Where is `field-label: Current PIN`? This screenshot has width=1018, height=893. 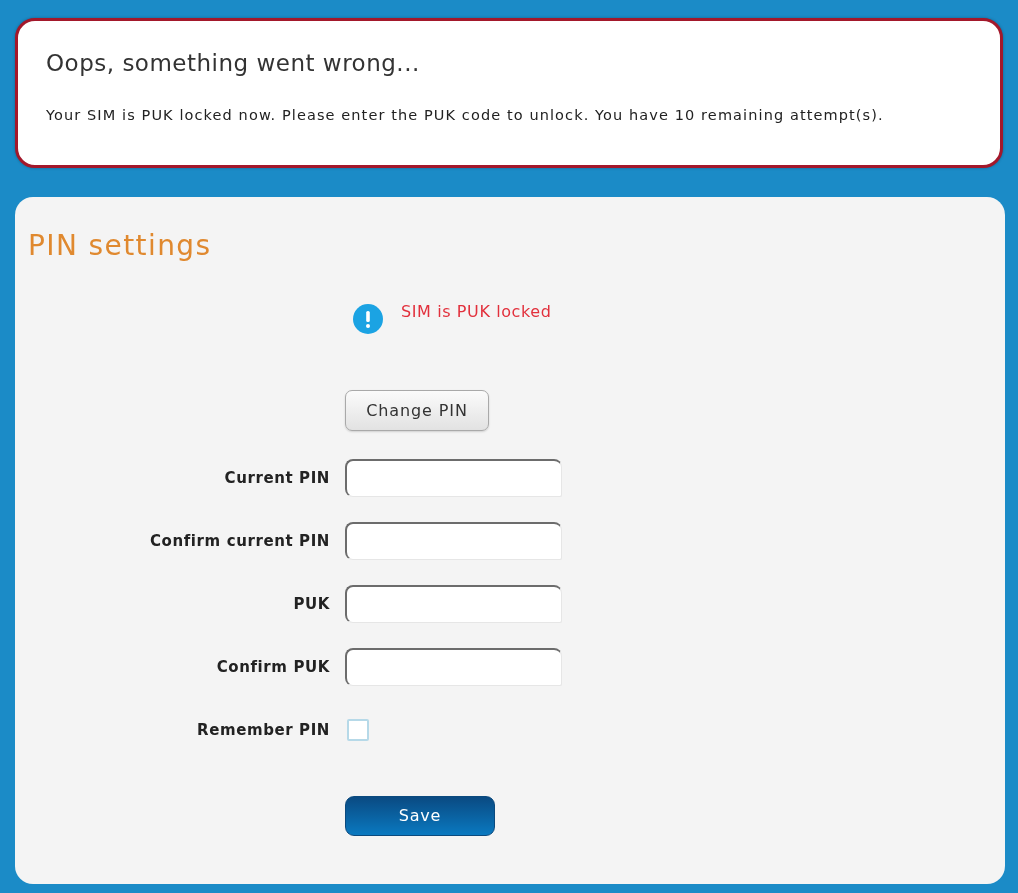
field-label: Current PIN is located at coordinates (276, 478).